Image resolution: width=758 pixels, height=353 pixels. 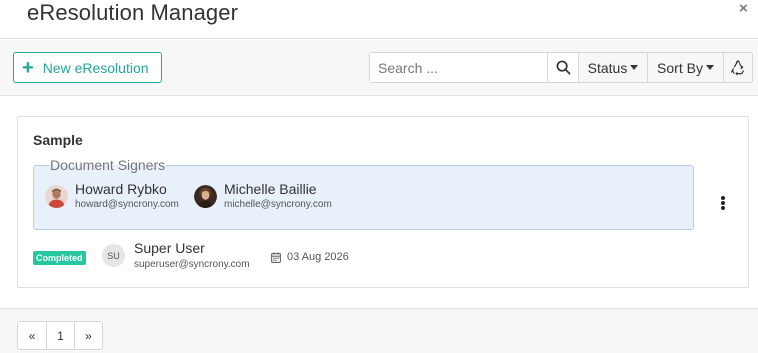 I want to click on pagination-next: », so click(x=88, y=335).